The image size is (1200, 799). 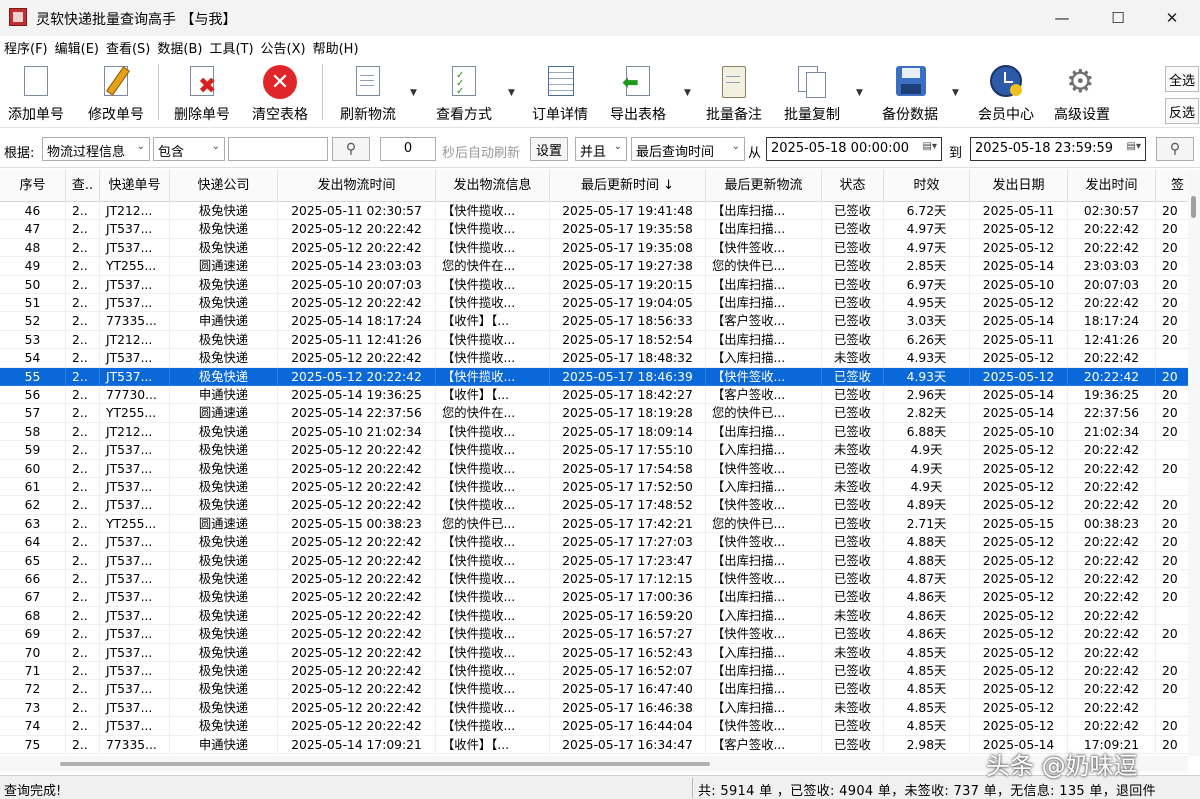 I want to click on match-mode-select: 包含 ⌄, so click(x=189, y=149).